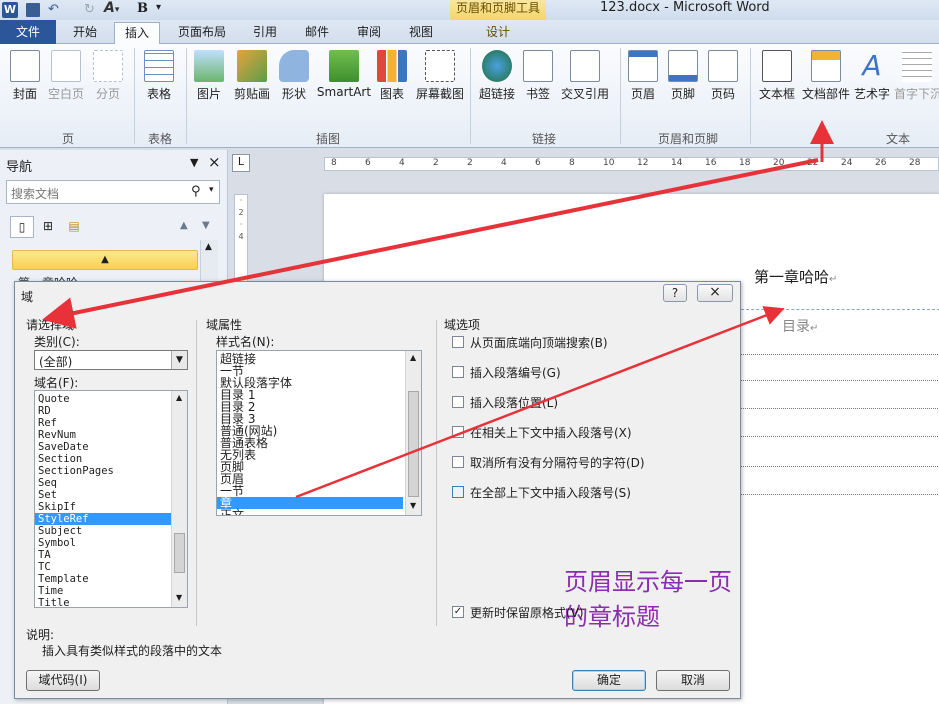 This screenshot has height=704, width=939. What do you see at coordinates (540, 402) in the screenshot?
I see `arrow-style-to-doc` at bounding box center [540, 402].